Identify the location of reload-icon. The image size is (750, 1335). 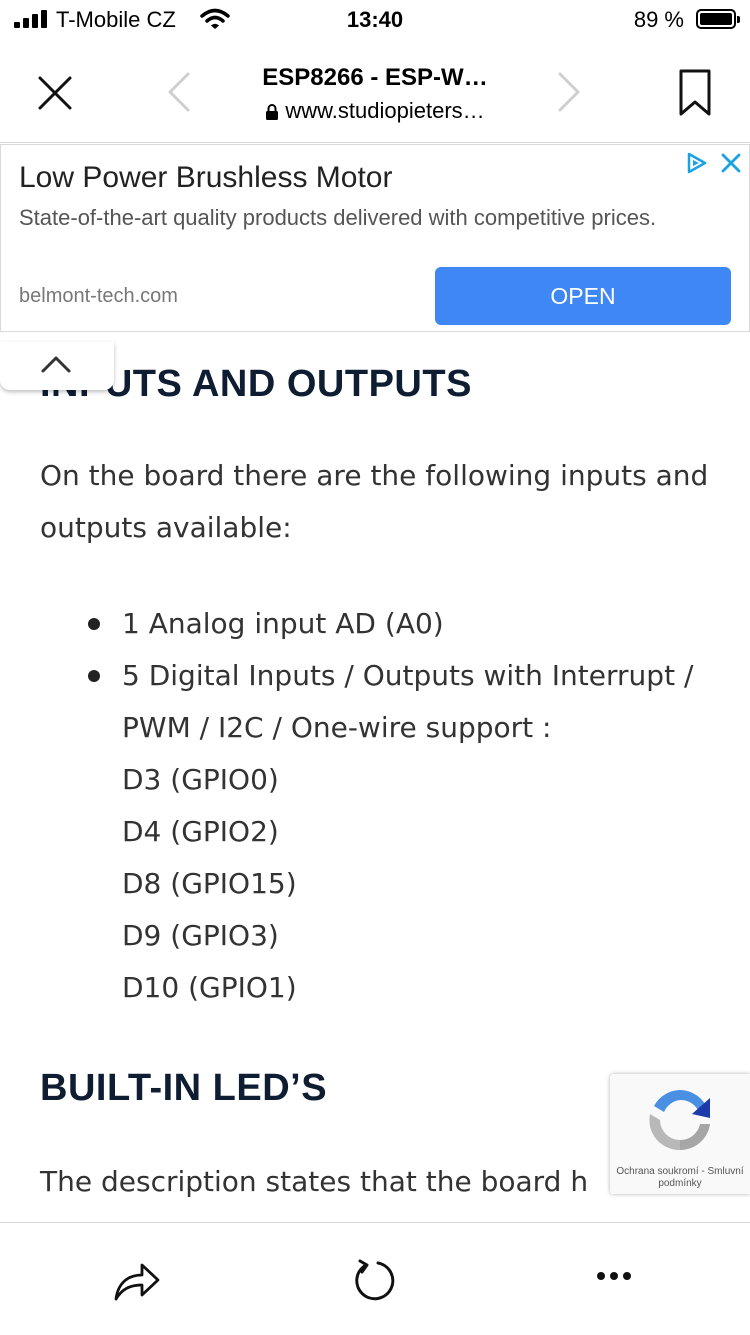
(375, 1280).